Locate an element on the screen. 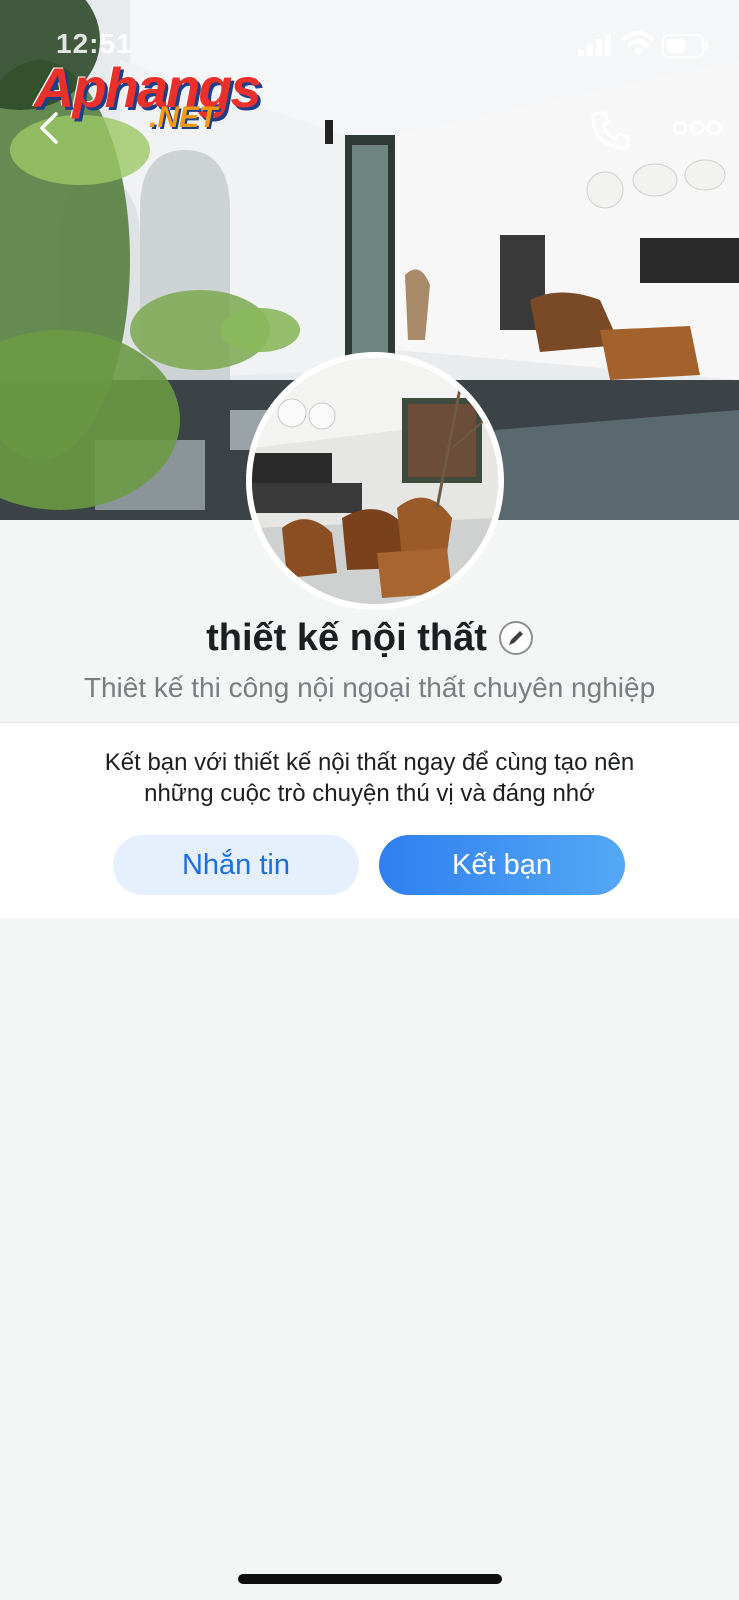  battery-icon is located at coordinates (685, 46).